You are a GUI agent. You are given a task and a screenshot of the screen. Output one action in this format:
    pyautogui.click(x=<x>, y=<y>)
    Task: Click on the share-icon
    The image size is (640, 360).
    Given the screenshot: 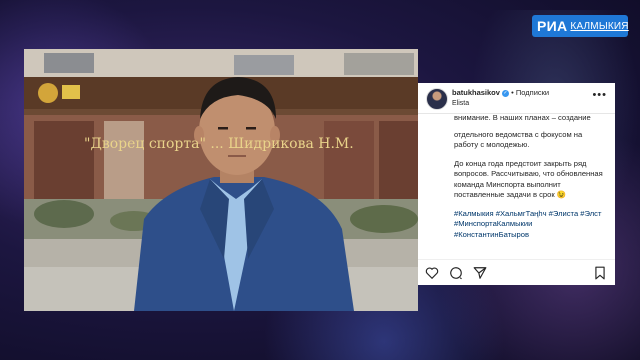 What is the action you would take?
    pyautogui.click(x=480, y=273)
    